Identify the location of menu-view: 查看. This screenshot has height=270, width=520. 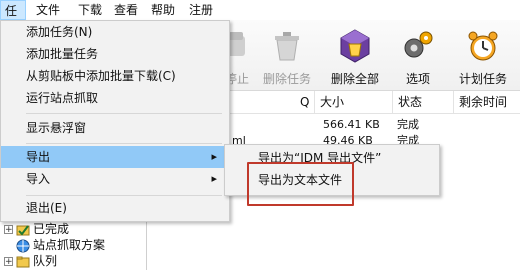
(126, 10).